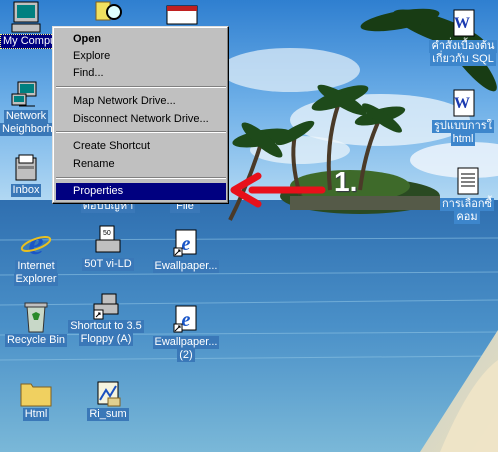 The image size is (498, 452). I want to click on desktop-icon-label: 50T vi-LD, so click(108, 264).